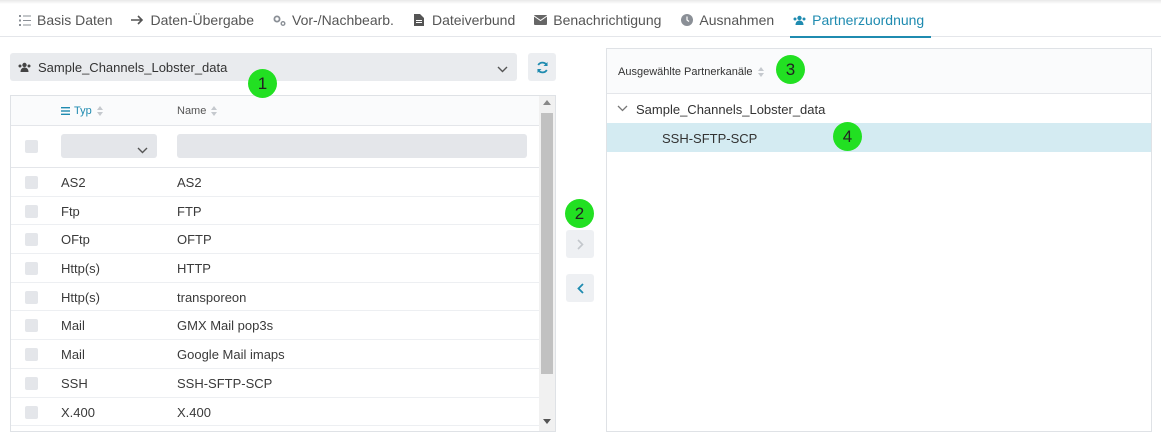 Image resolution: width=1161 pixels, height=447 pixels. Describe the element at coordinates (262, 83) in the screenshot. I see `annotation-marker: 1` at that location.